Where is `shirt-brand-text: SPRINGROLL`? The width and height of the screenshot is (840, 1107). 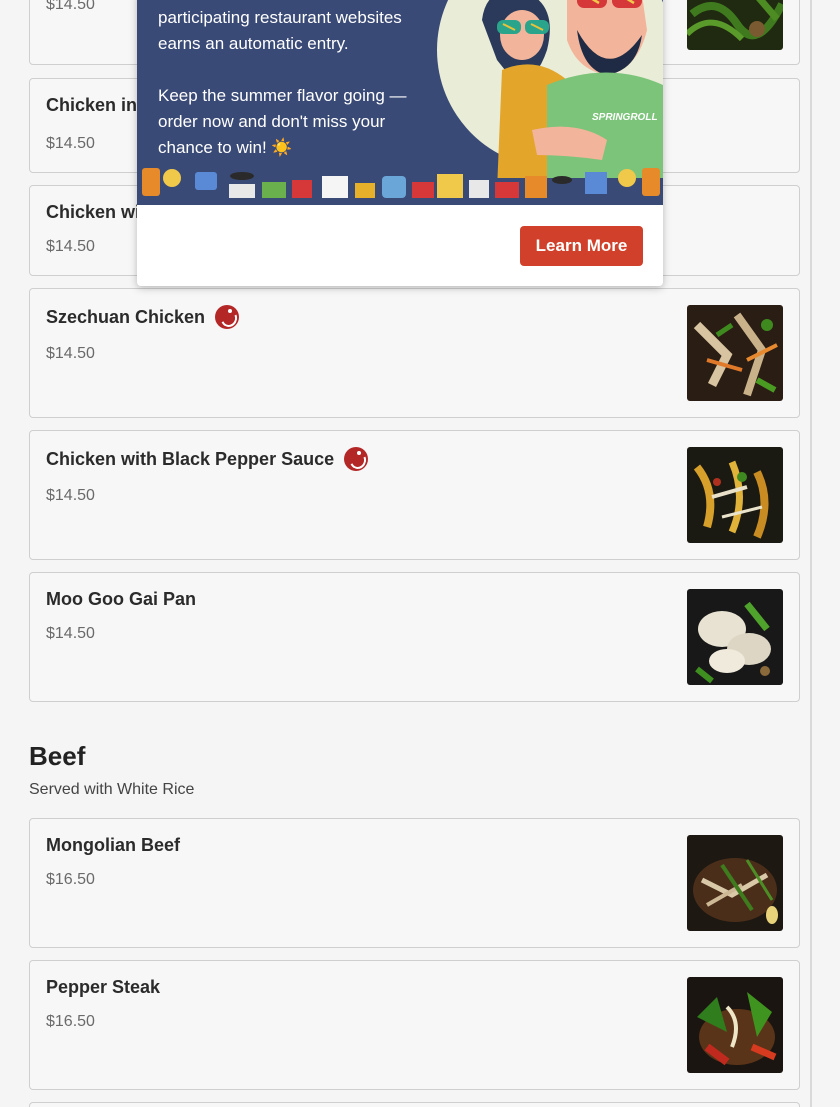 shirt-brand-text: SPRINGROLL is located at coordinates (625, 117).